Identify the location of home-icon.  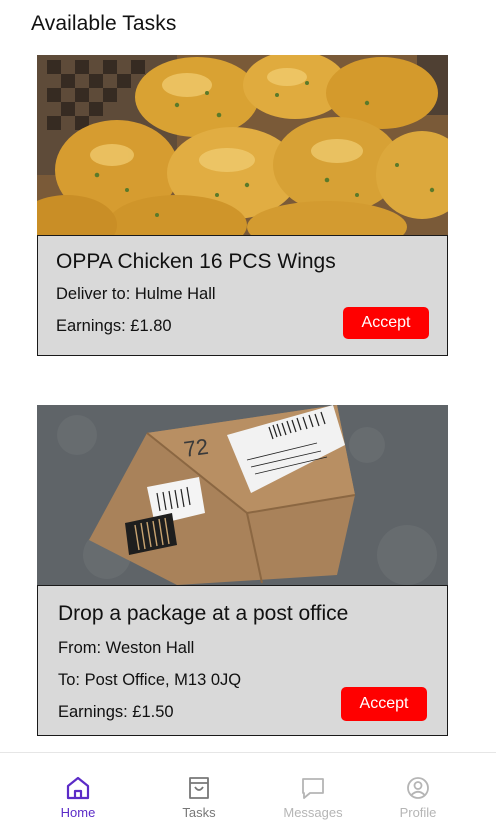
(78, 788).